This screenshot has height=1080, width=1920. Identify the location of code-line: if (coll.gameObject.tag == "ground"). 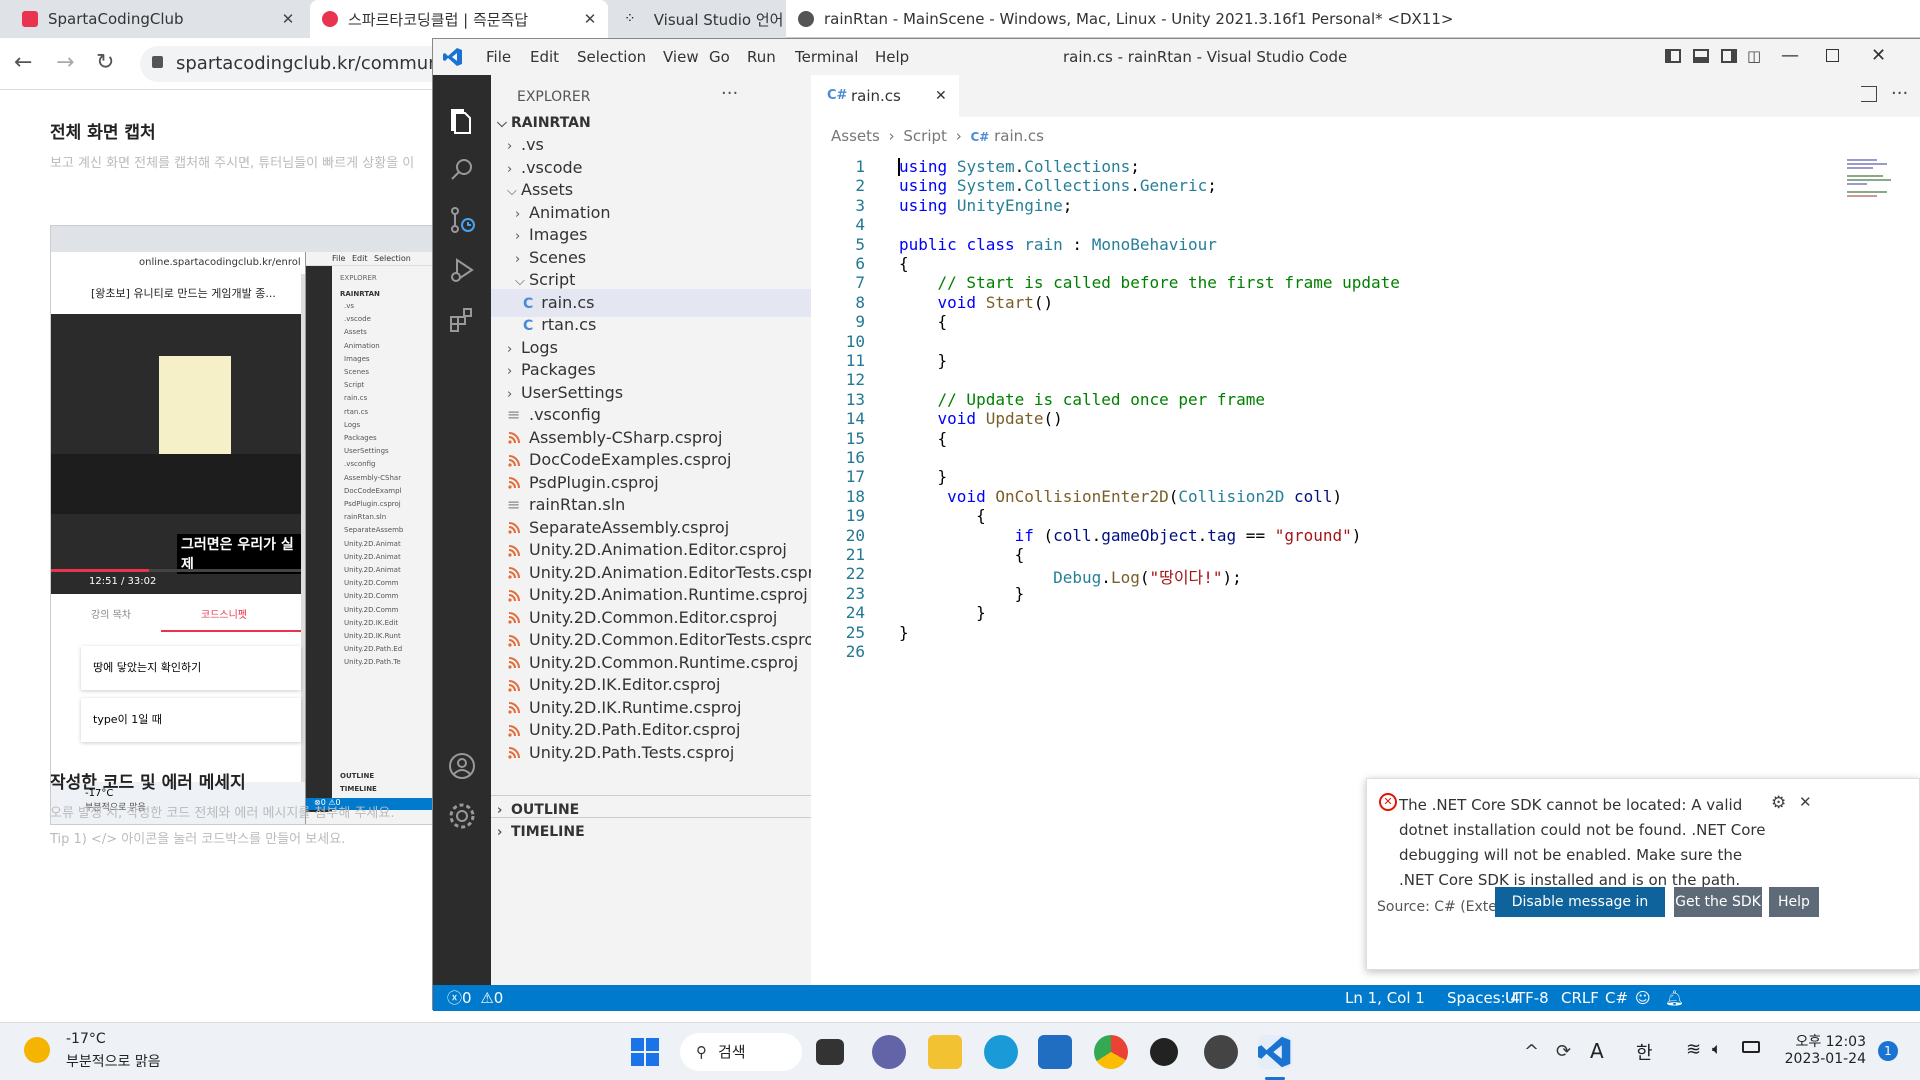
(1130, 535).